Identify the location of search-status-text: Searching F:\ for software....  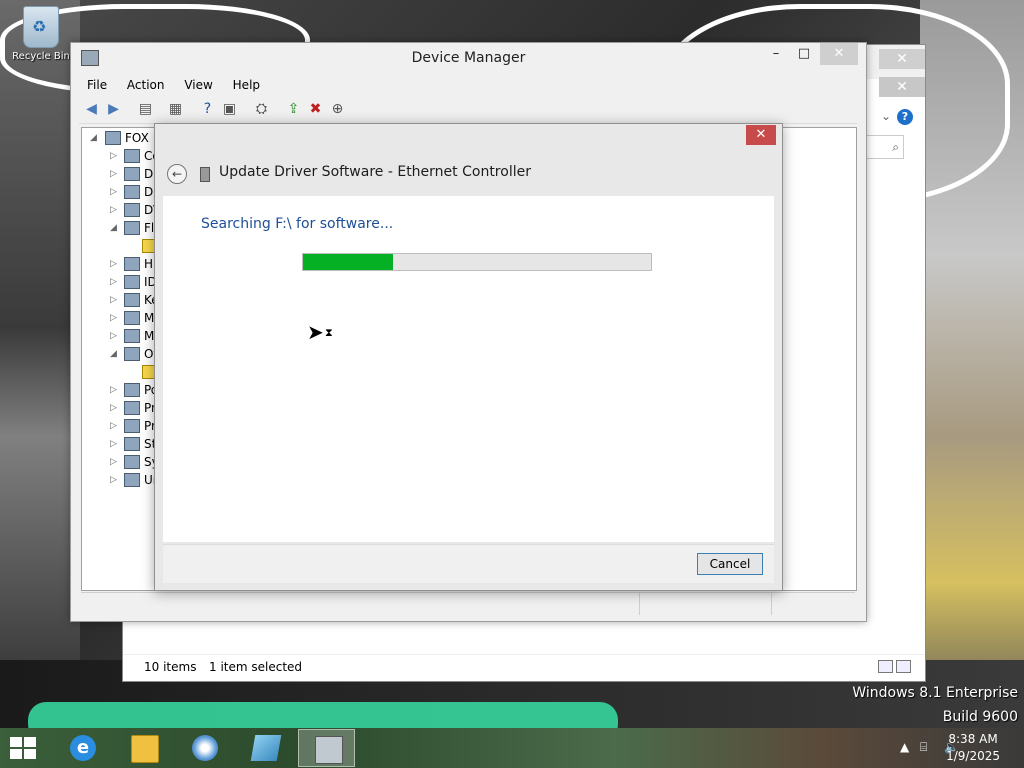
(297, 224).